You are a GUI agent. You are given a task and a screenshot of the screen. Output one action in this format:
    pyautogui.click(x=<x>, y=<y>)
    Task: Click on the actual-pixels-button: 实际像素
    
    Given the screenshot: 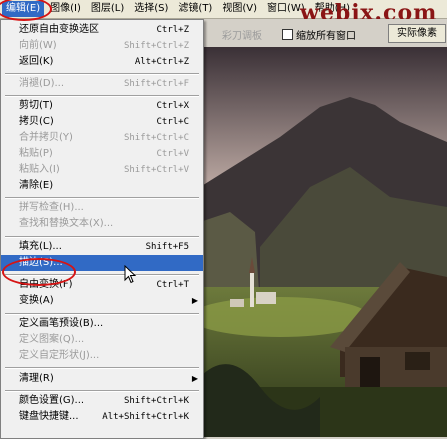 What is the action you would take?
    pyautogui.click(x=417, y=33)
    